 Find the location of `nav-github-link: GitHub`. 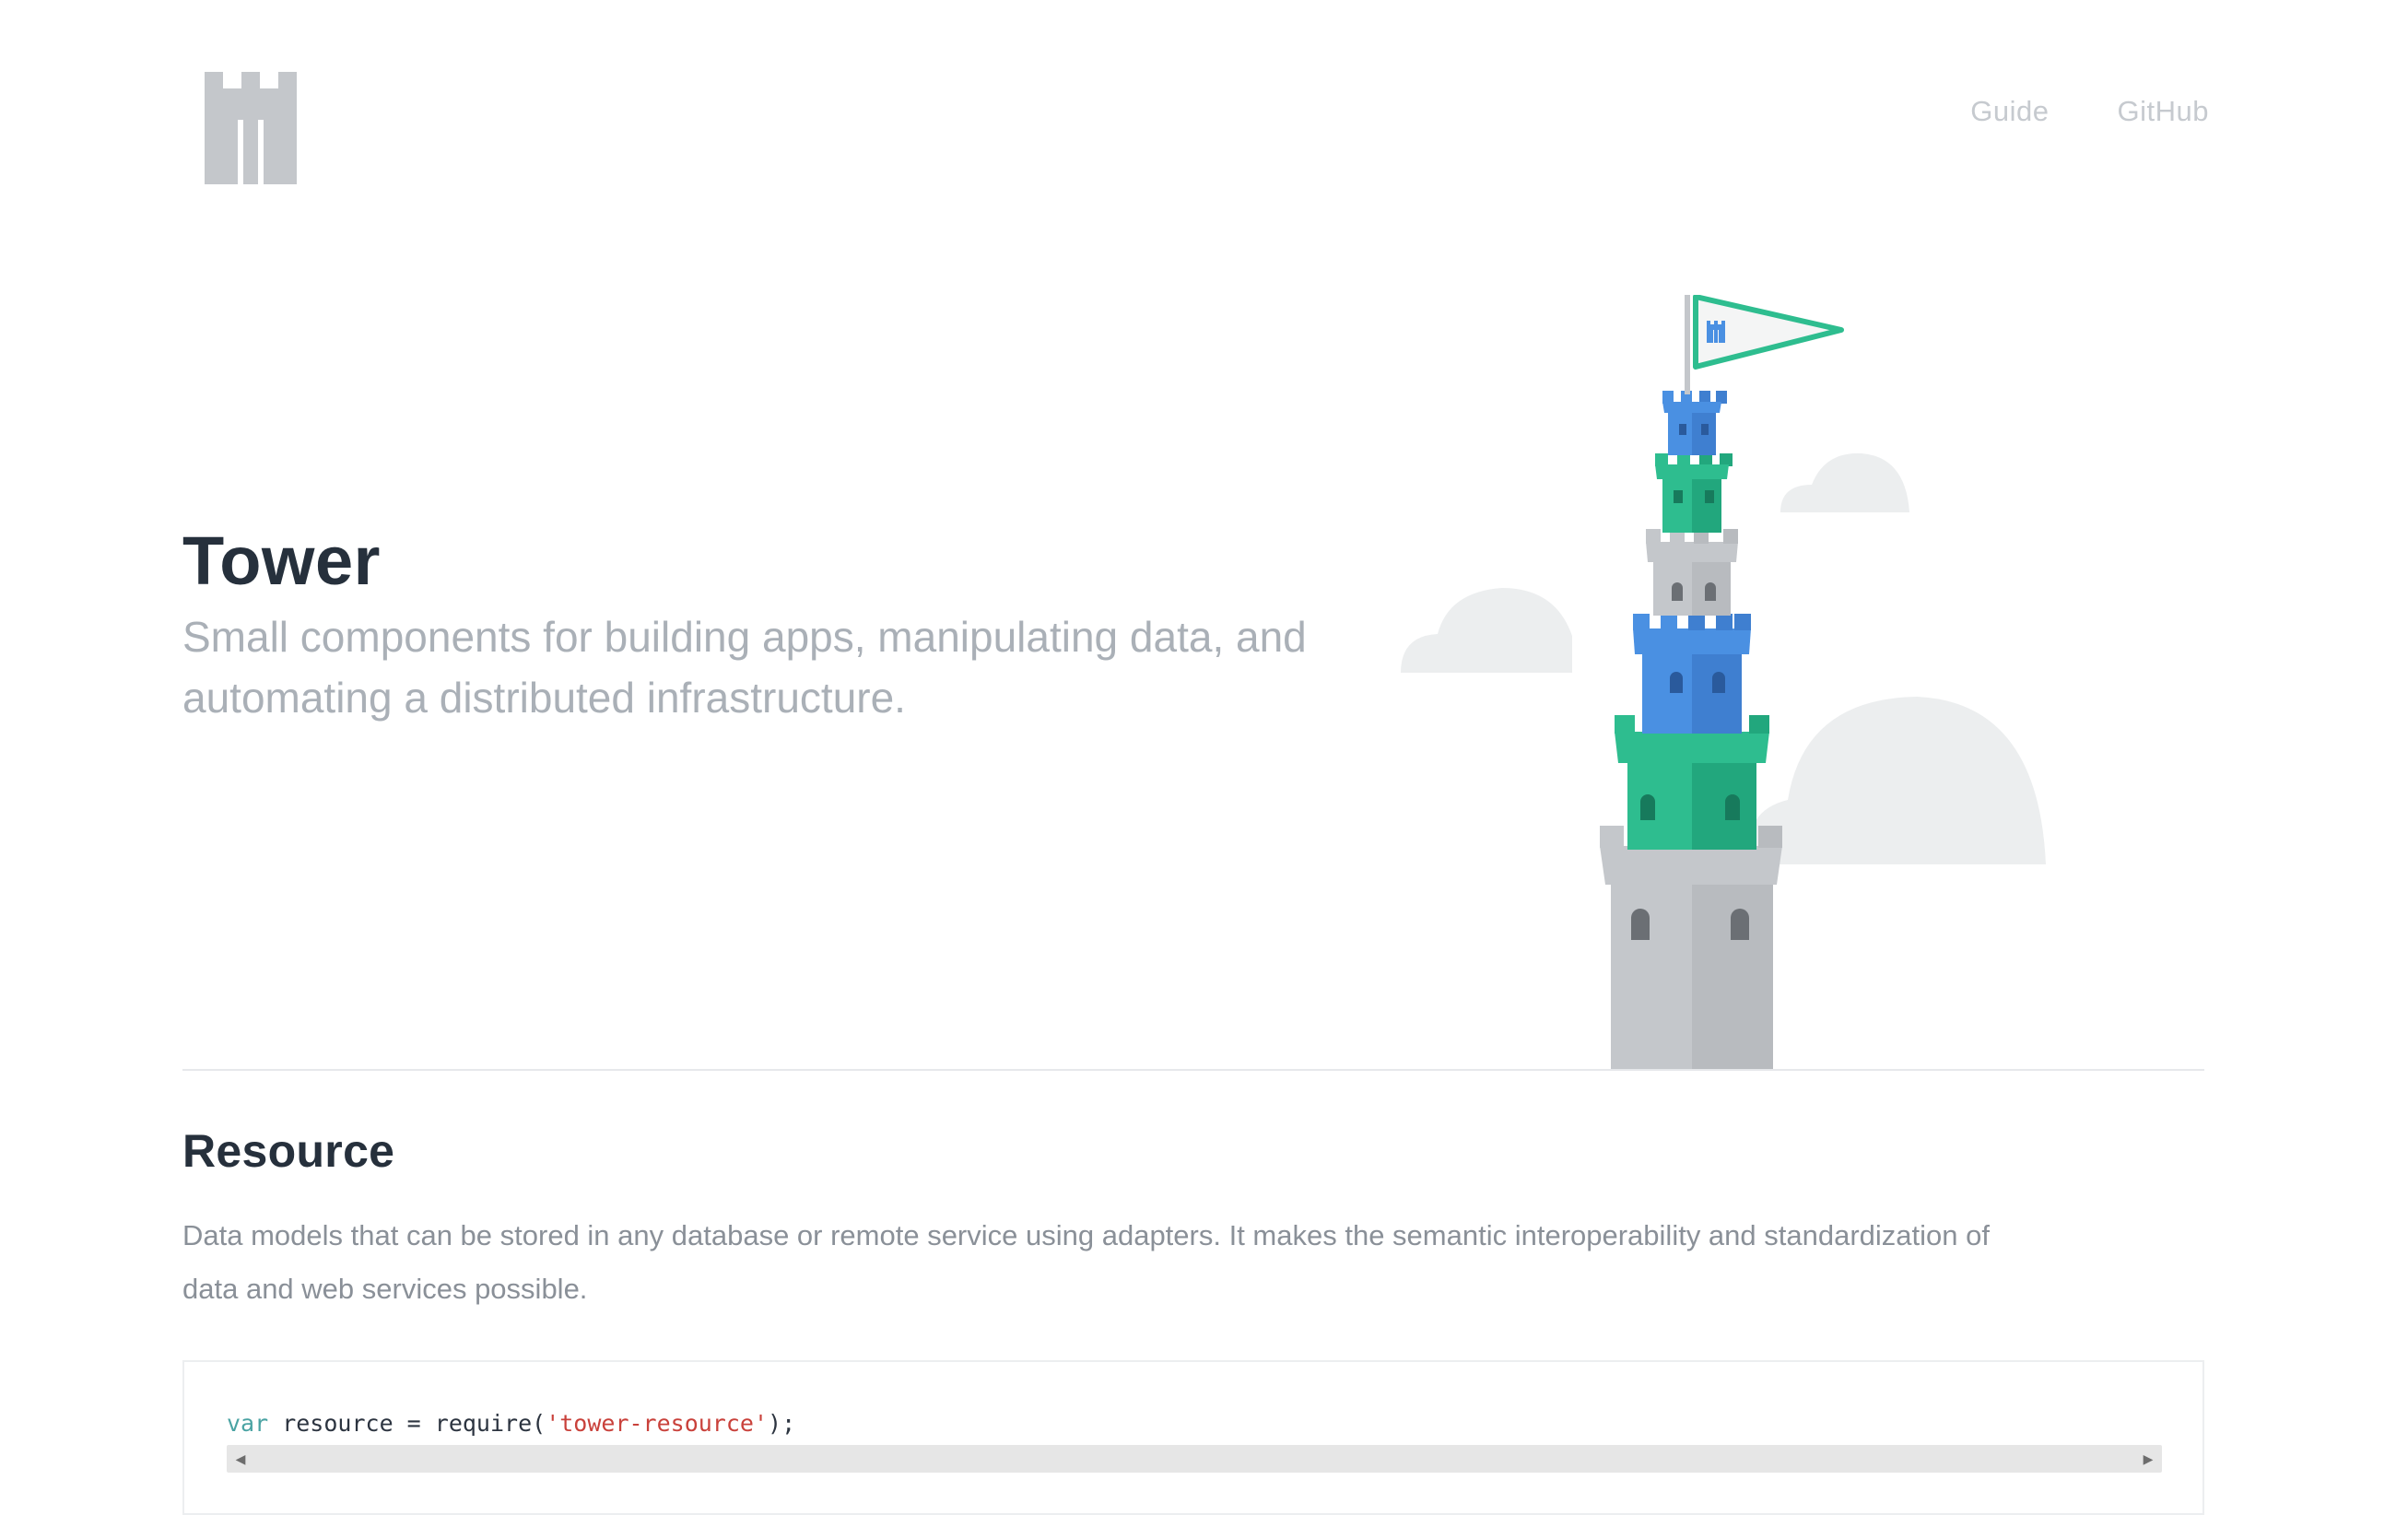

nav-github-link: GitHub is located at coordinates (2163, 111).